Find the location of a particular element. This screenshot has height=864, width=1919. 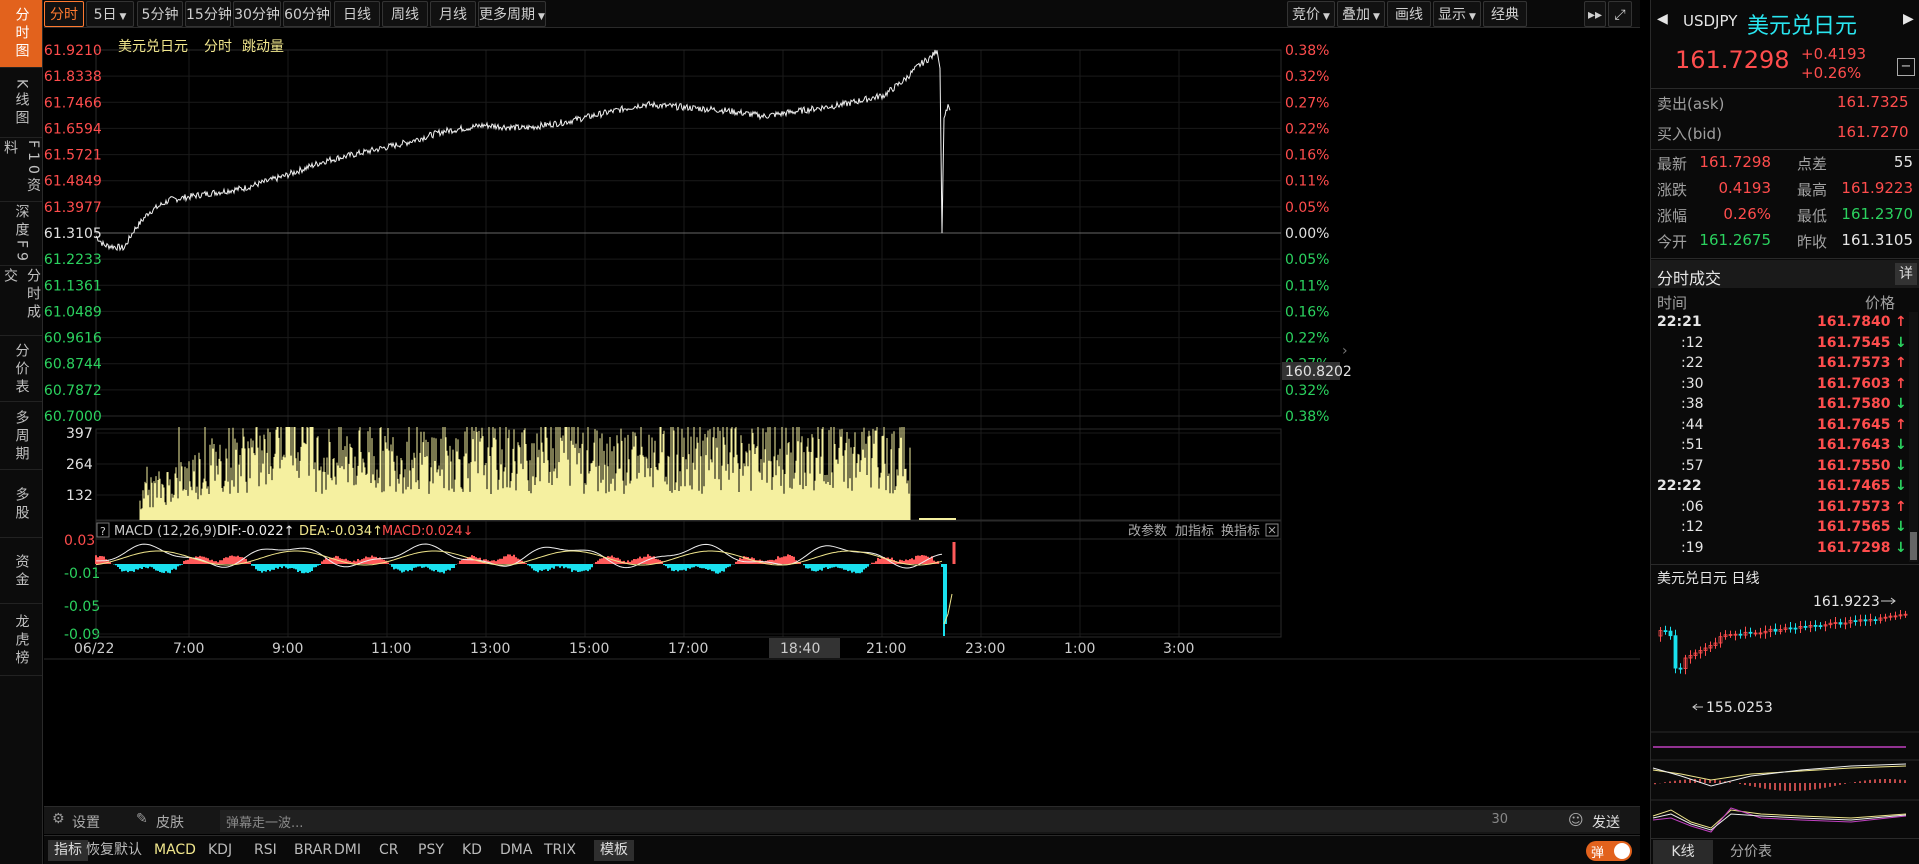

quote-stat-label: 最新 is located at coordinates (1672, 164).